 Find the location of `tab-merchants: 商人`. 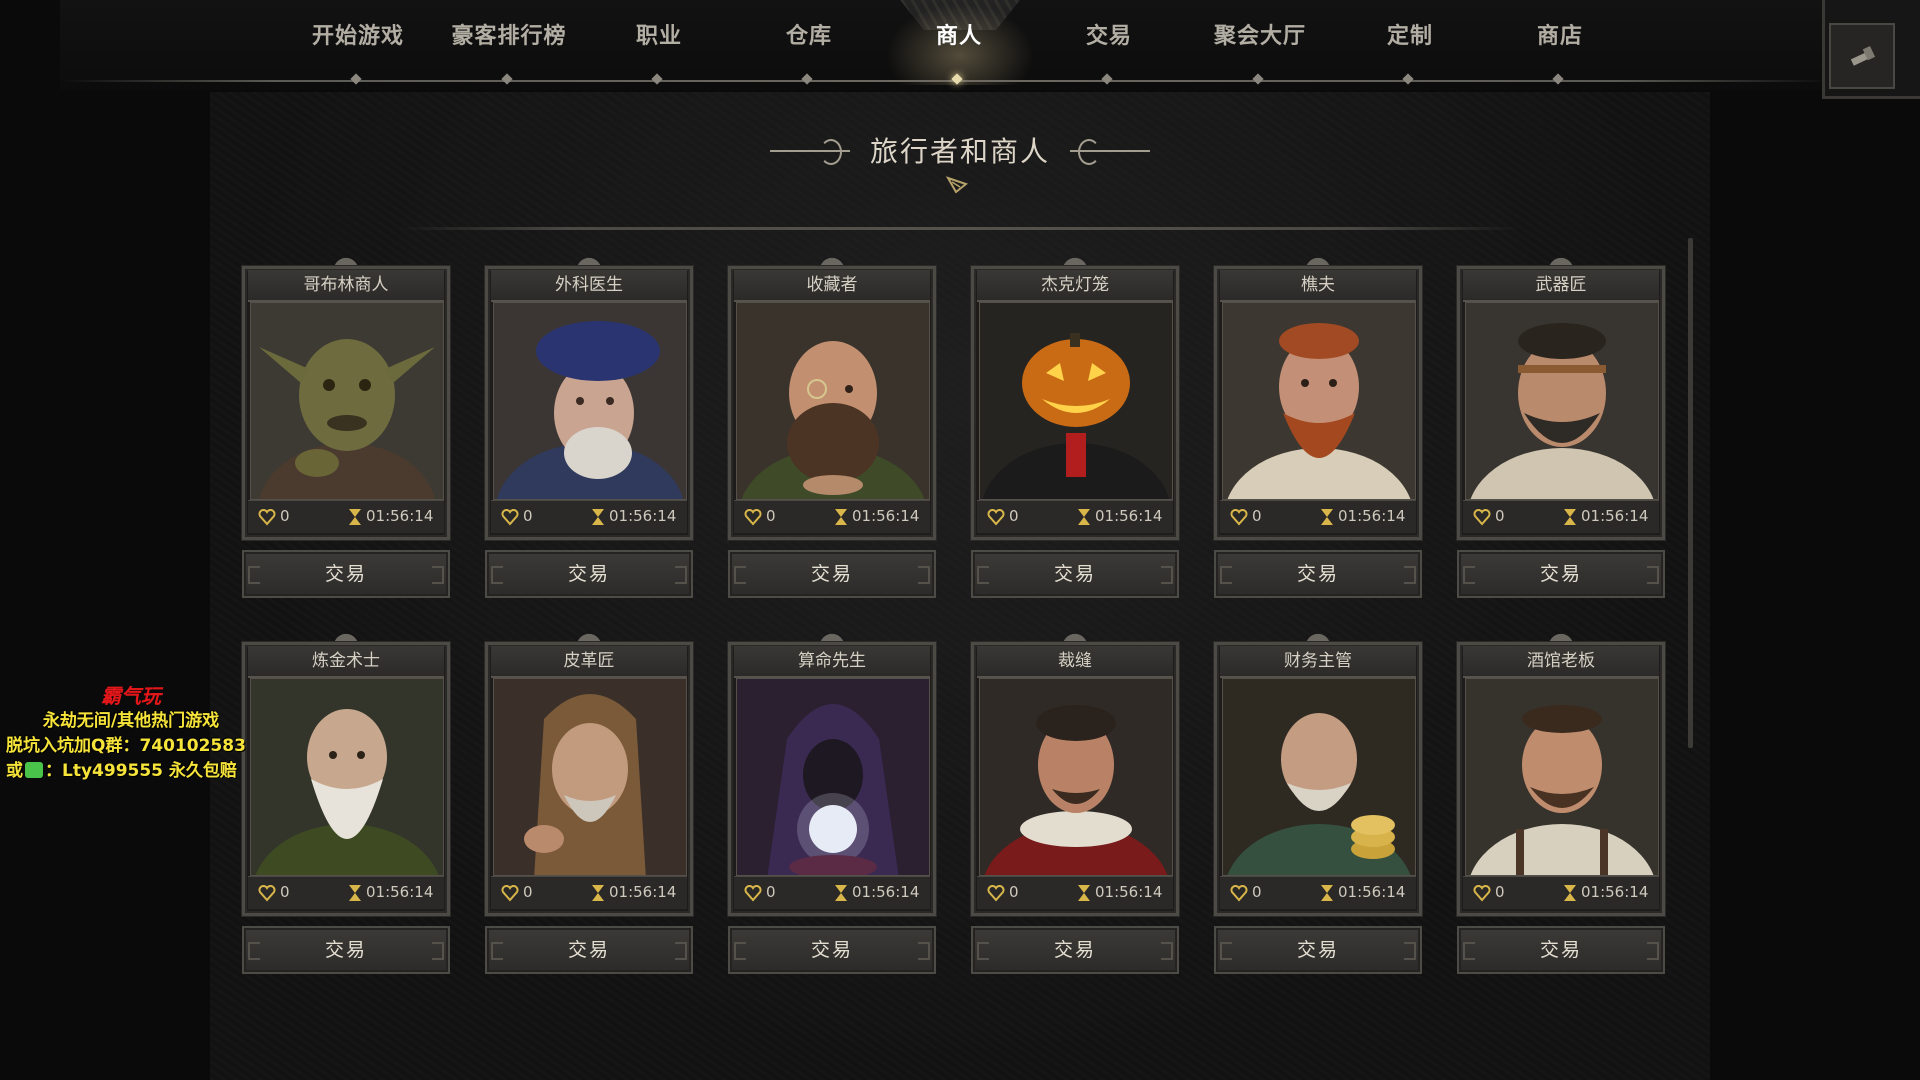

tab-merchants: 商人 is located at coordinates (959, 51).